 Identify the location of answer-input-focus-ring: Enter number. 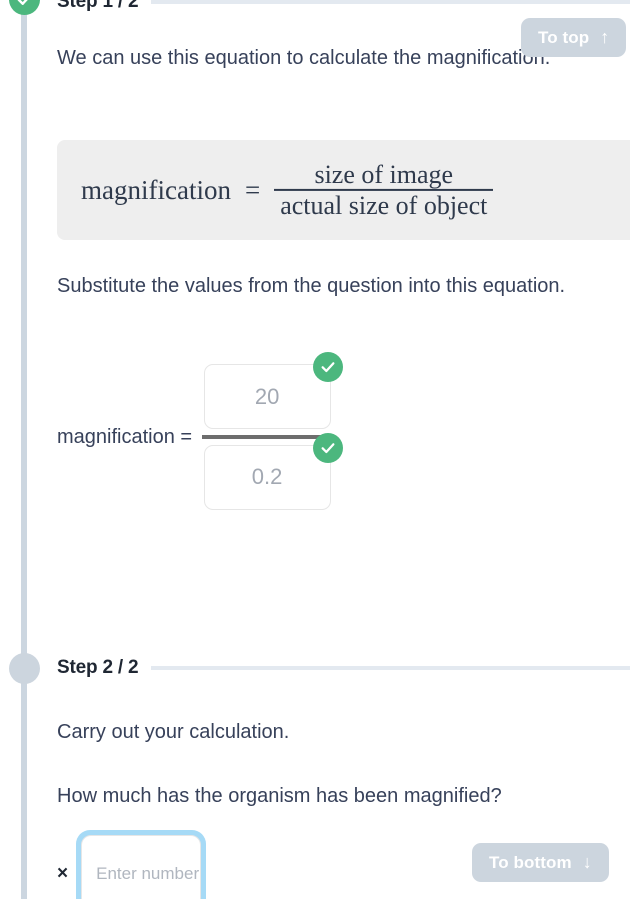
(141, 864).